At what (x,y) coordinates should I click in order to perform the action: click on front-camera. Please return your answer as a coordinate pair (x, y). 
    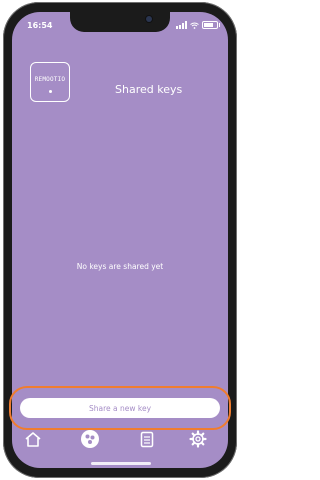
    Looking at the image, I should click on (149, 19).